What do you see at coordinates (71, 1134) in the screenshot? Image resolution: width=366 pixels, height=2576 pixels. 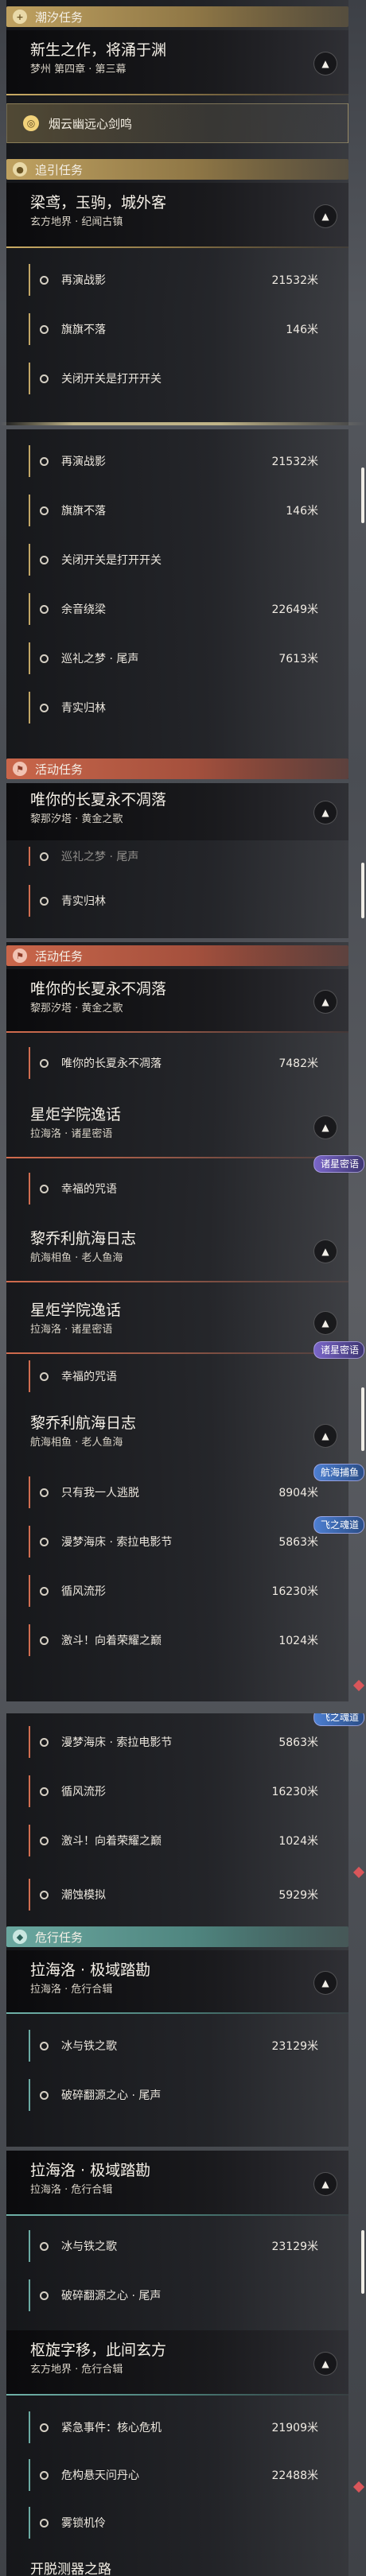 I see `quest-subtitle: 拉海洛 · 诸星密语` at bounding box center [71, 1134].